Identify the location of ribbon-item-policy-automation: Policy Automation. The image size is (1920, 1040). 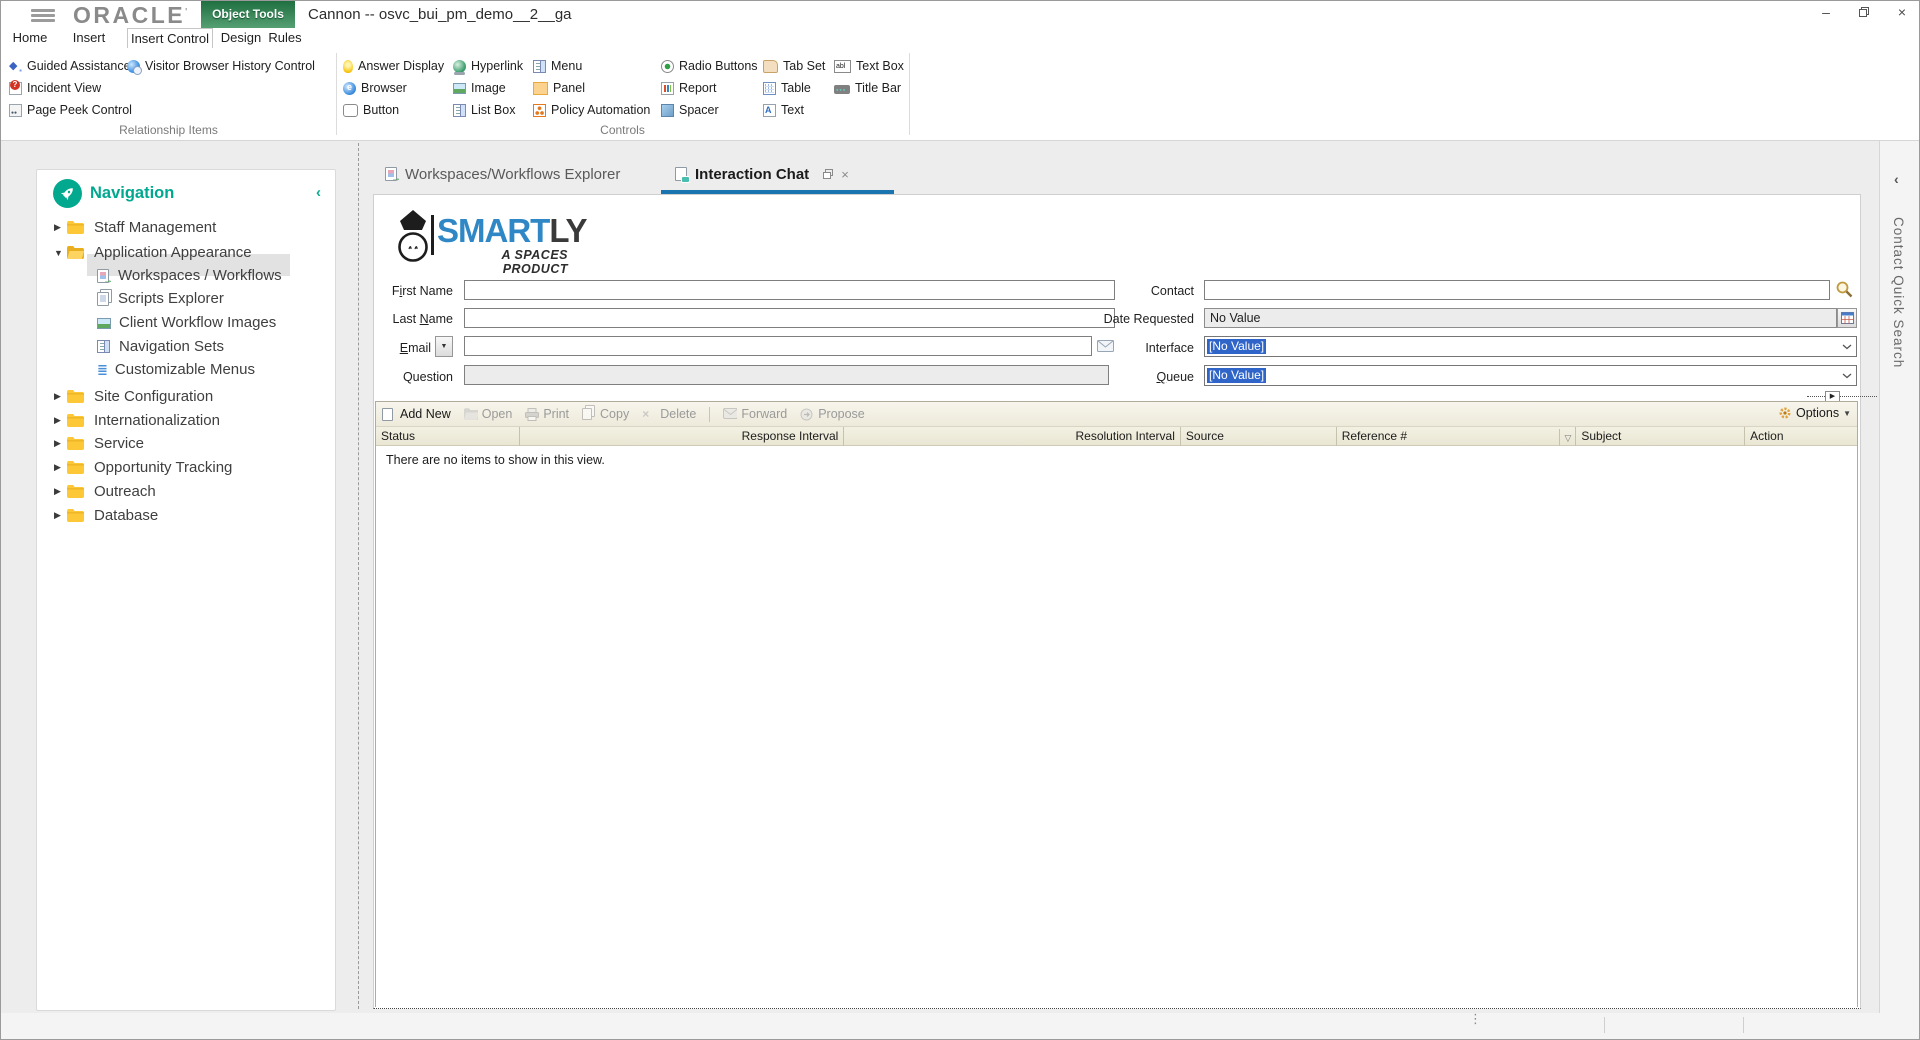
(591, 110).